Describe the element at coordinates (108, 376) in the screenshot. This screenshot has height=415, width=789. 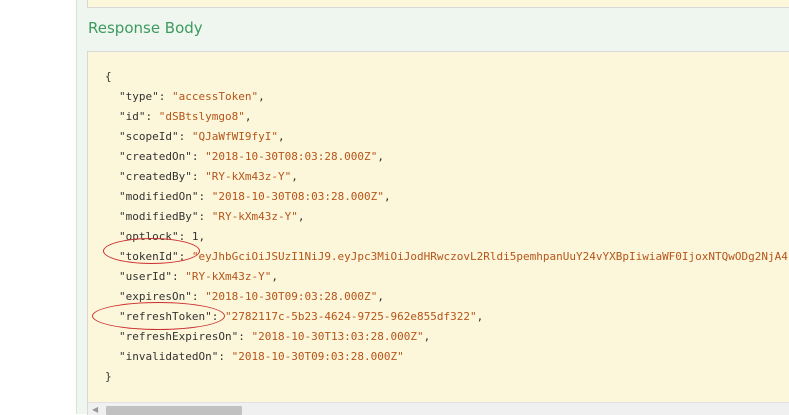
I see `brace: }` at that location.